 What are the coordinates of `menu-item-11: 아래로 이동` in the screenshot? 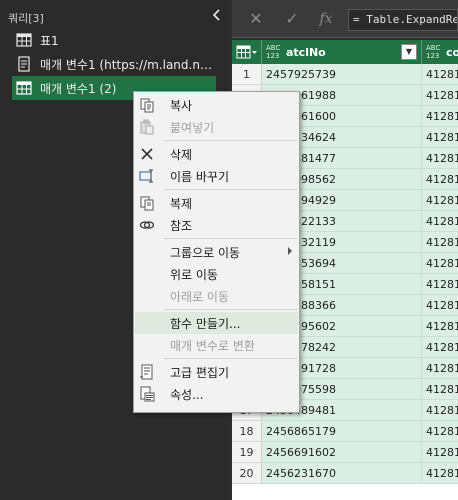 It's located at (216, 296).